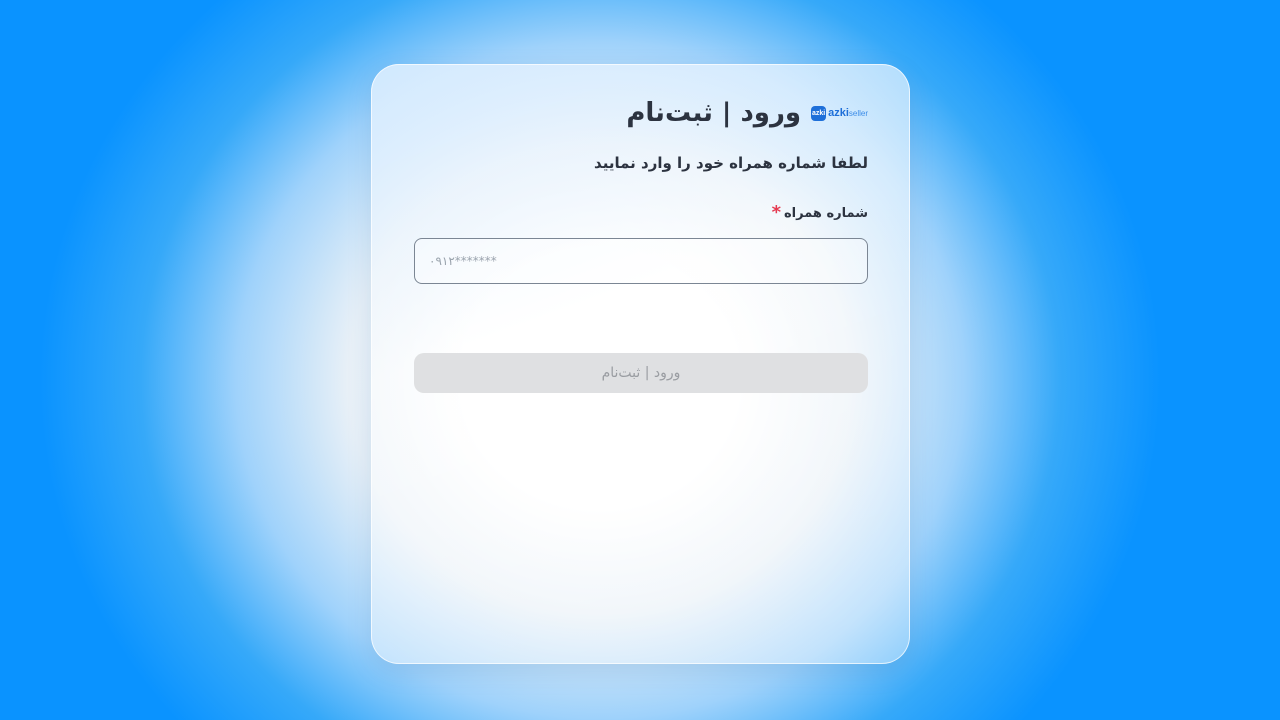 This screenshot has height=720, width=1280. I want to click on logo-sub-text: seller, so click(858, 113).